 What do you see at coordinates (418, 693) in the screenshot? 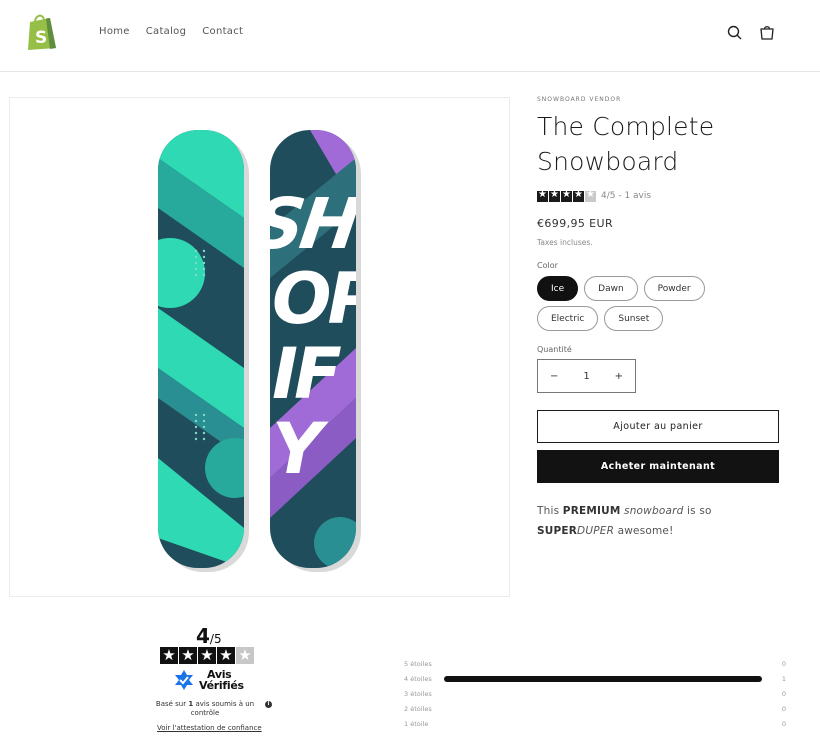
I see `distribution-label: 3 étoiles` at bounding box center [418, 693].